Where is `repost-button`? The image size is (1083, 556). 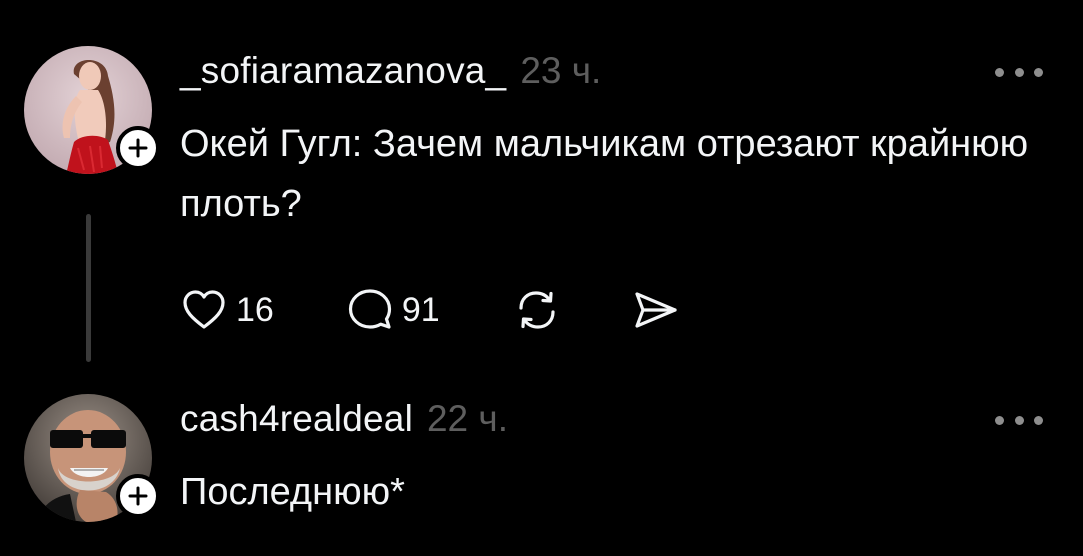 repost-button is located at coordinates (537, 310).